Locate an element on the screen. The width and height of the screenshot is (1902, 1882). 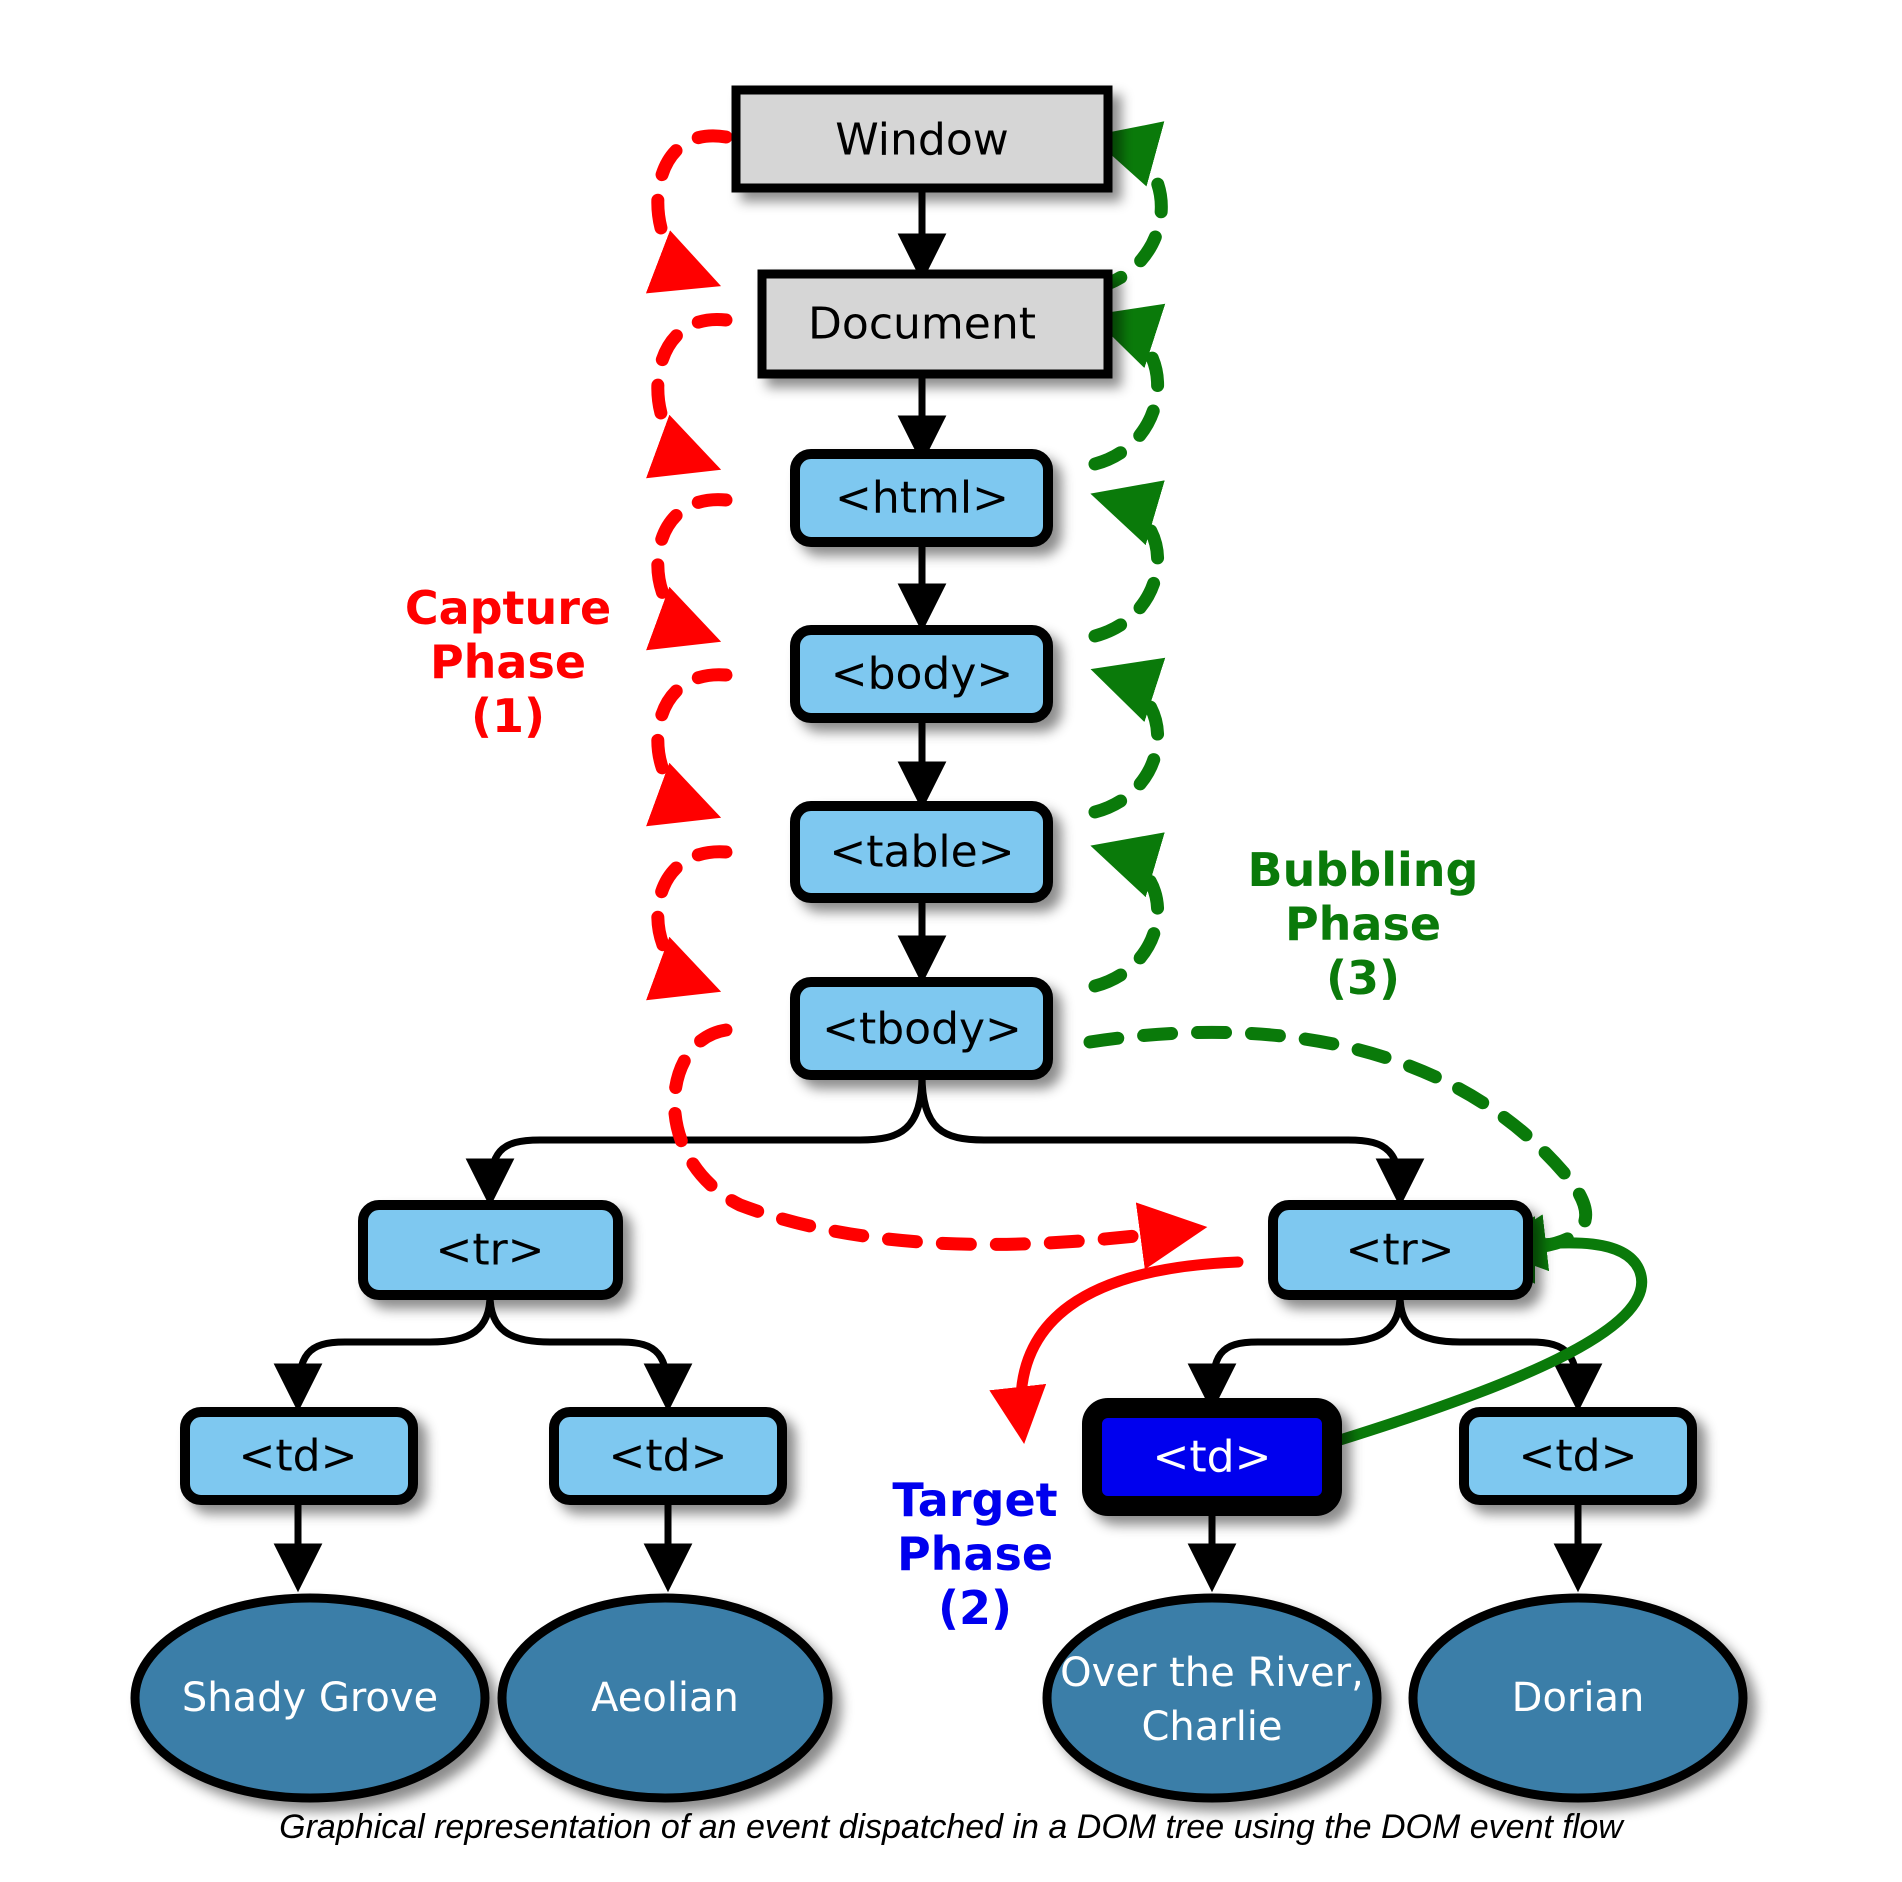
node-html: <html> is located at coordinates (921, 498).